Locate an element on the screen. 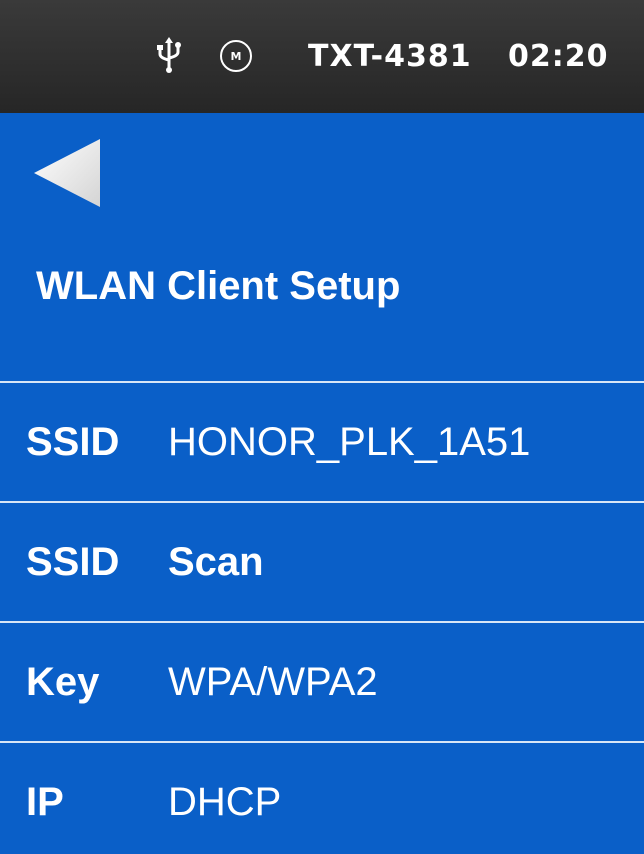 The width and height of the screenshot is (644, 854). key-label: Key is located at coordinates (63, 682).